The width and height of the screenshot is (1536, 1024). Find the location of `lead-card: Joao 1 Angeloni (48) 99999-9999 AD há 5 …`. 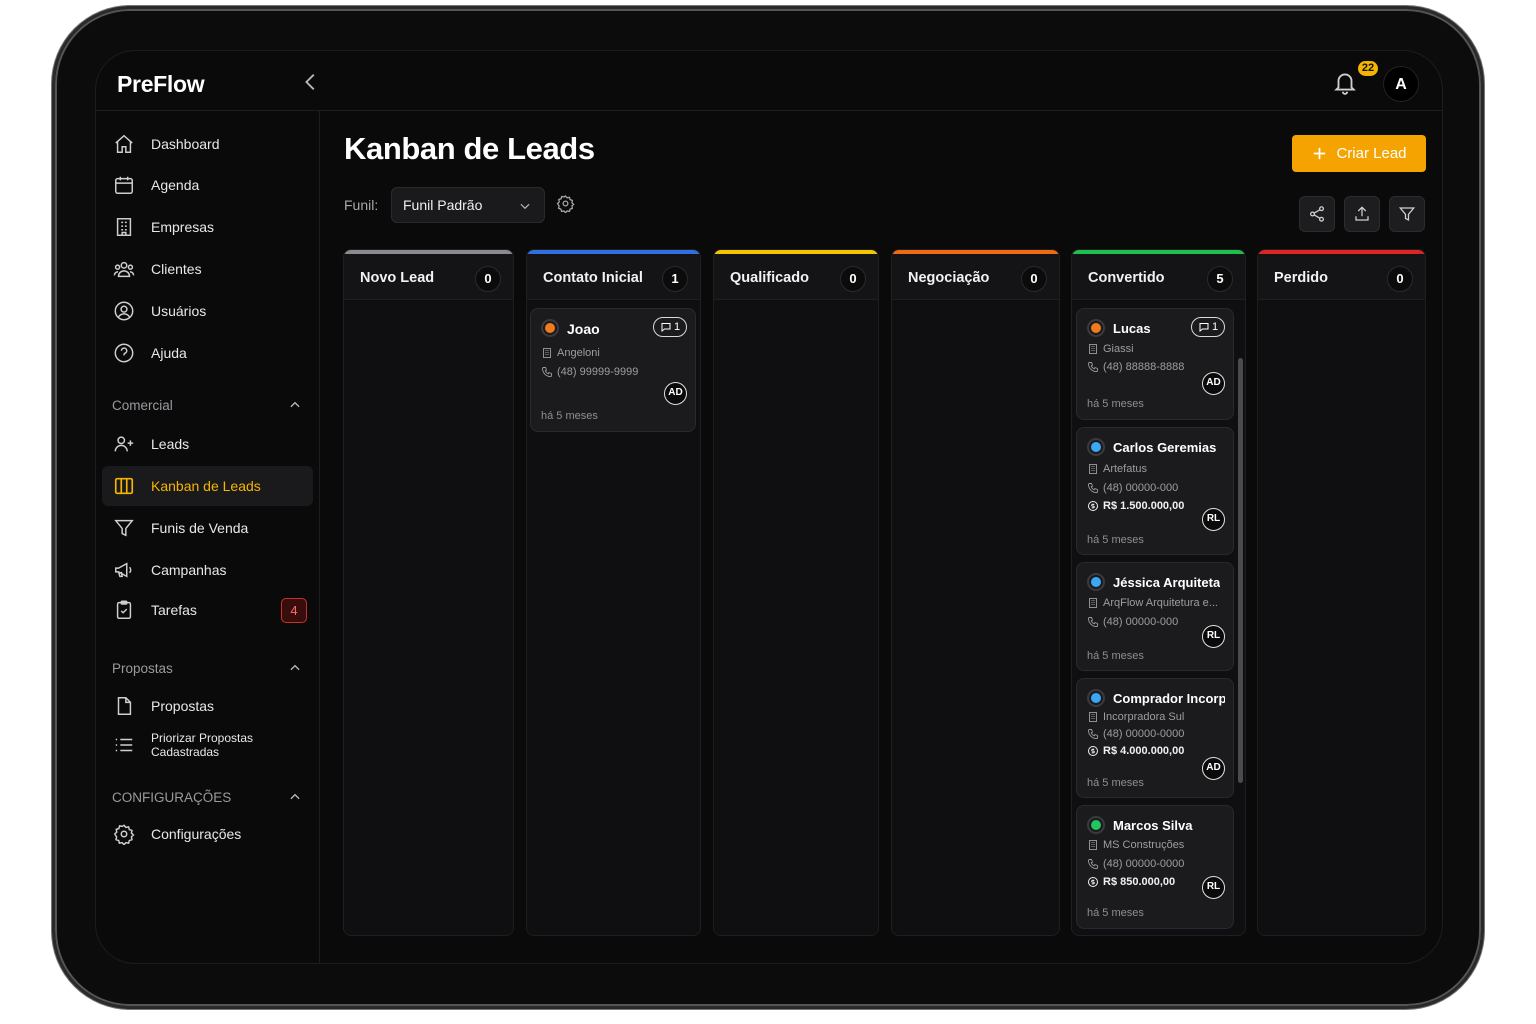

lead-card: Joao 1 Angeloni (48) 99999-9999 AD há 5 … is located at coordinates (613, 370).